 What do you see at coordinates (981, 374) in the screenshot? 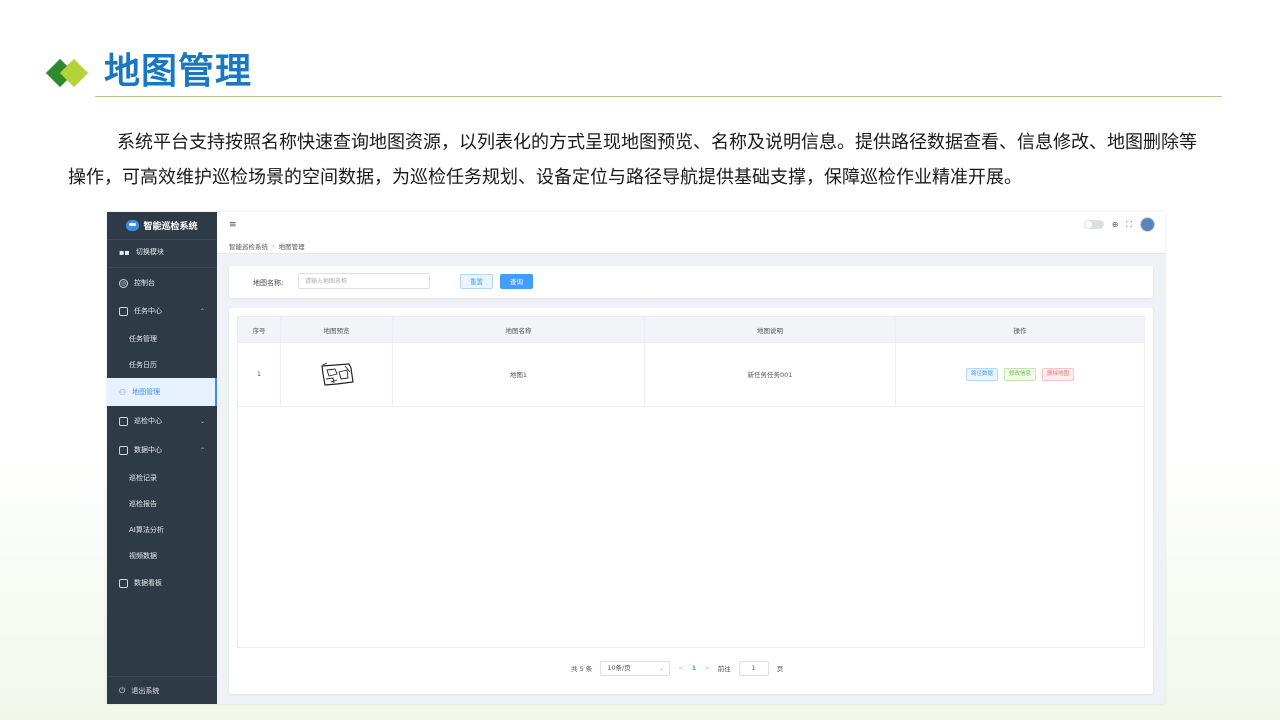
I see `path-data-button: 路径数据` at bounding box center [981, 374].